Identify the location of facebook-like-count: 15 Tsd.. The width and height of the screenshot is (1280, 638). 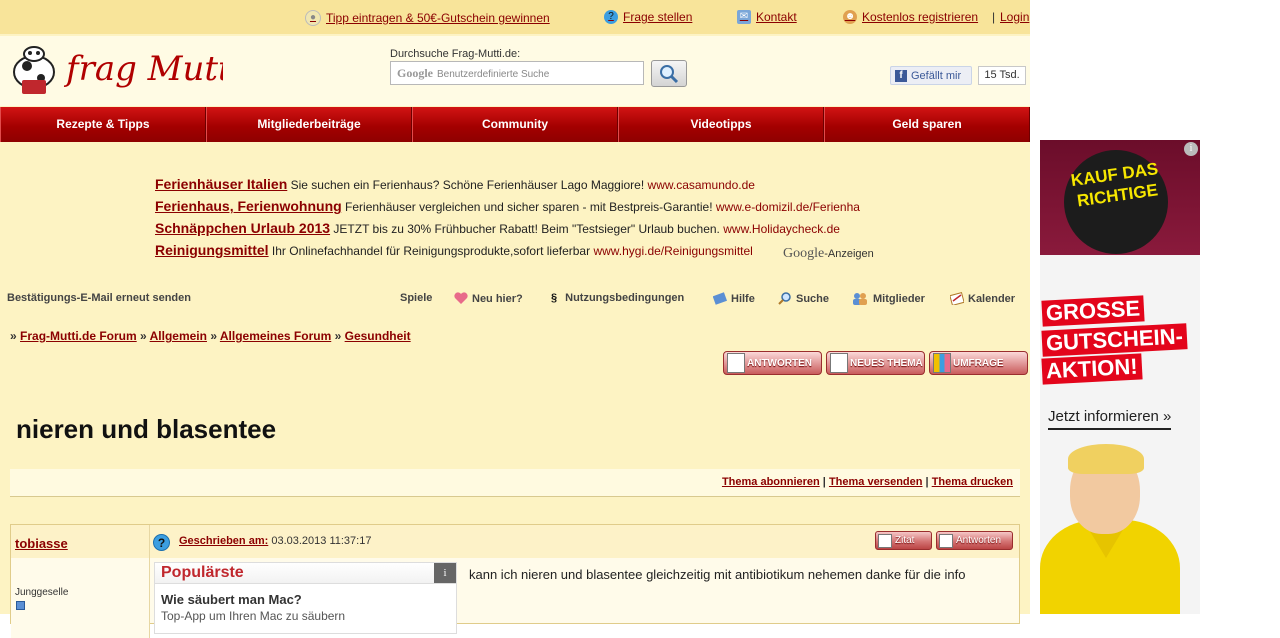
(1002, 75).